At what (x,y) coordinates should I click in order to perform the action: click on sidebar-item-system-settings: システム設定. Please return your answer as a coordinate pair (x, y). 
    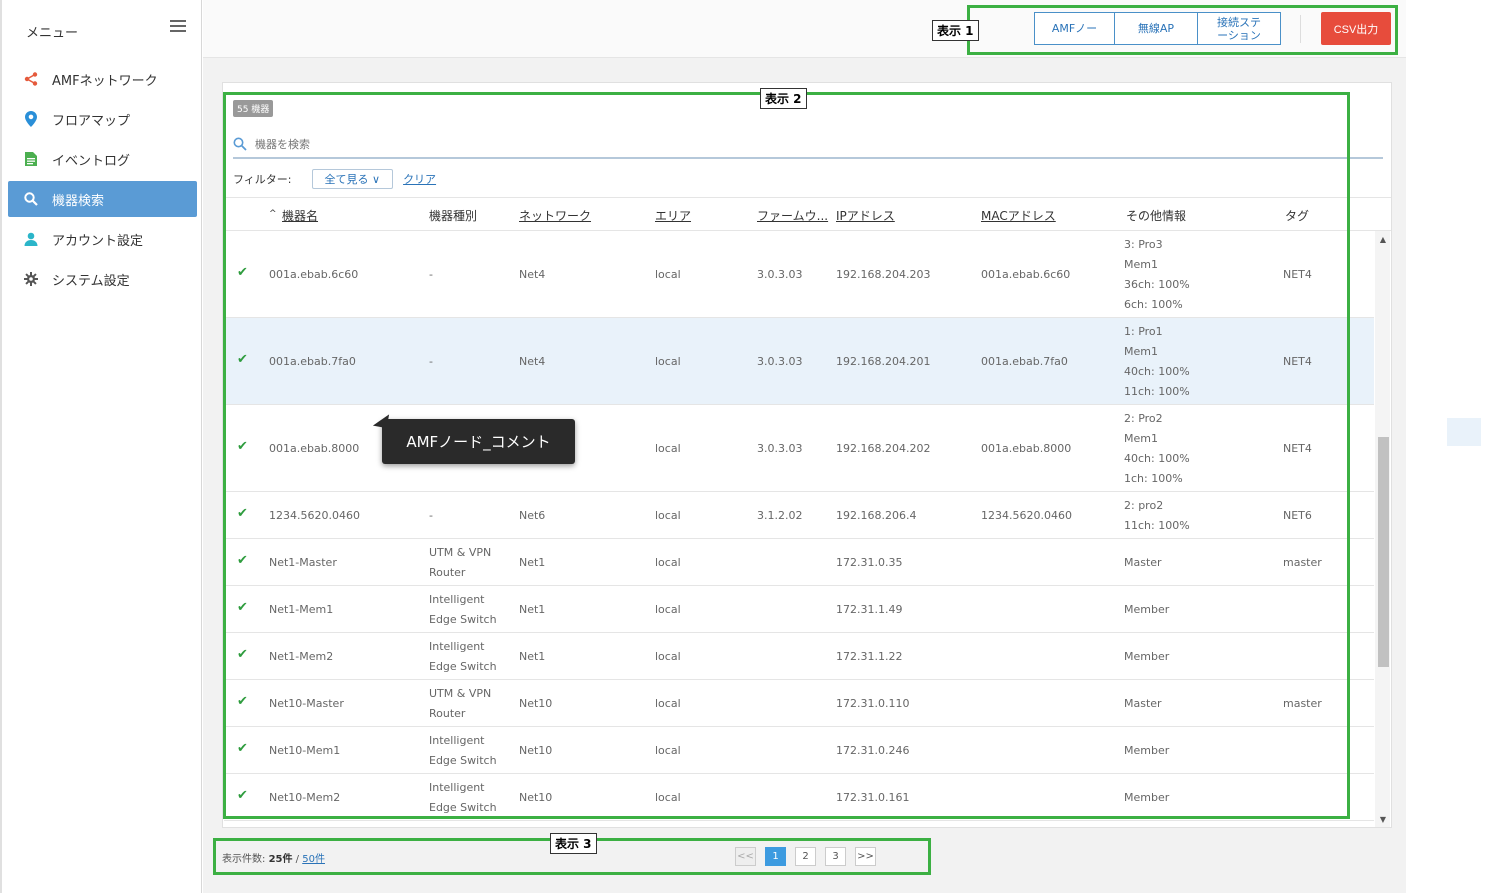
    Looking at the image, I should click on (102, 279).